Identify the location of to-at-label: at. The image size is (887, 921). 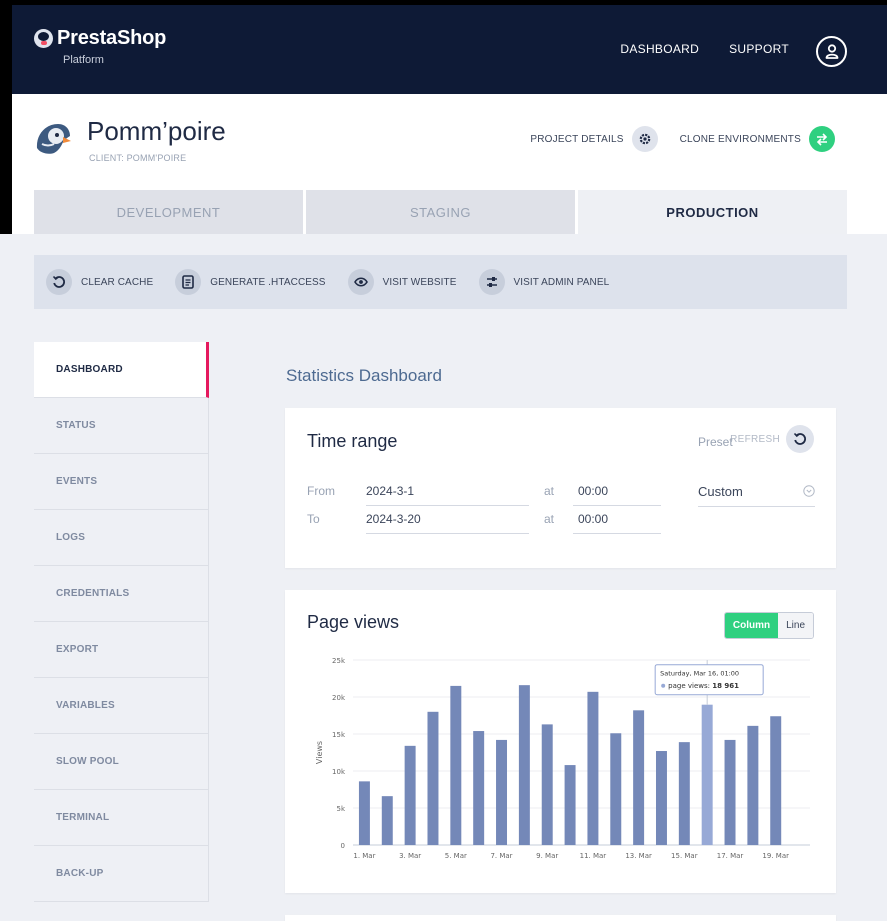
(549, 519).